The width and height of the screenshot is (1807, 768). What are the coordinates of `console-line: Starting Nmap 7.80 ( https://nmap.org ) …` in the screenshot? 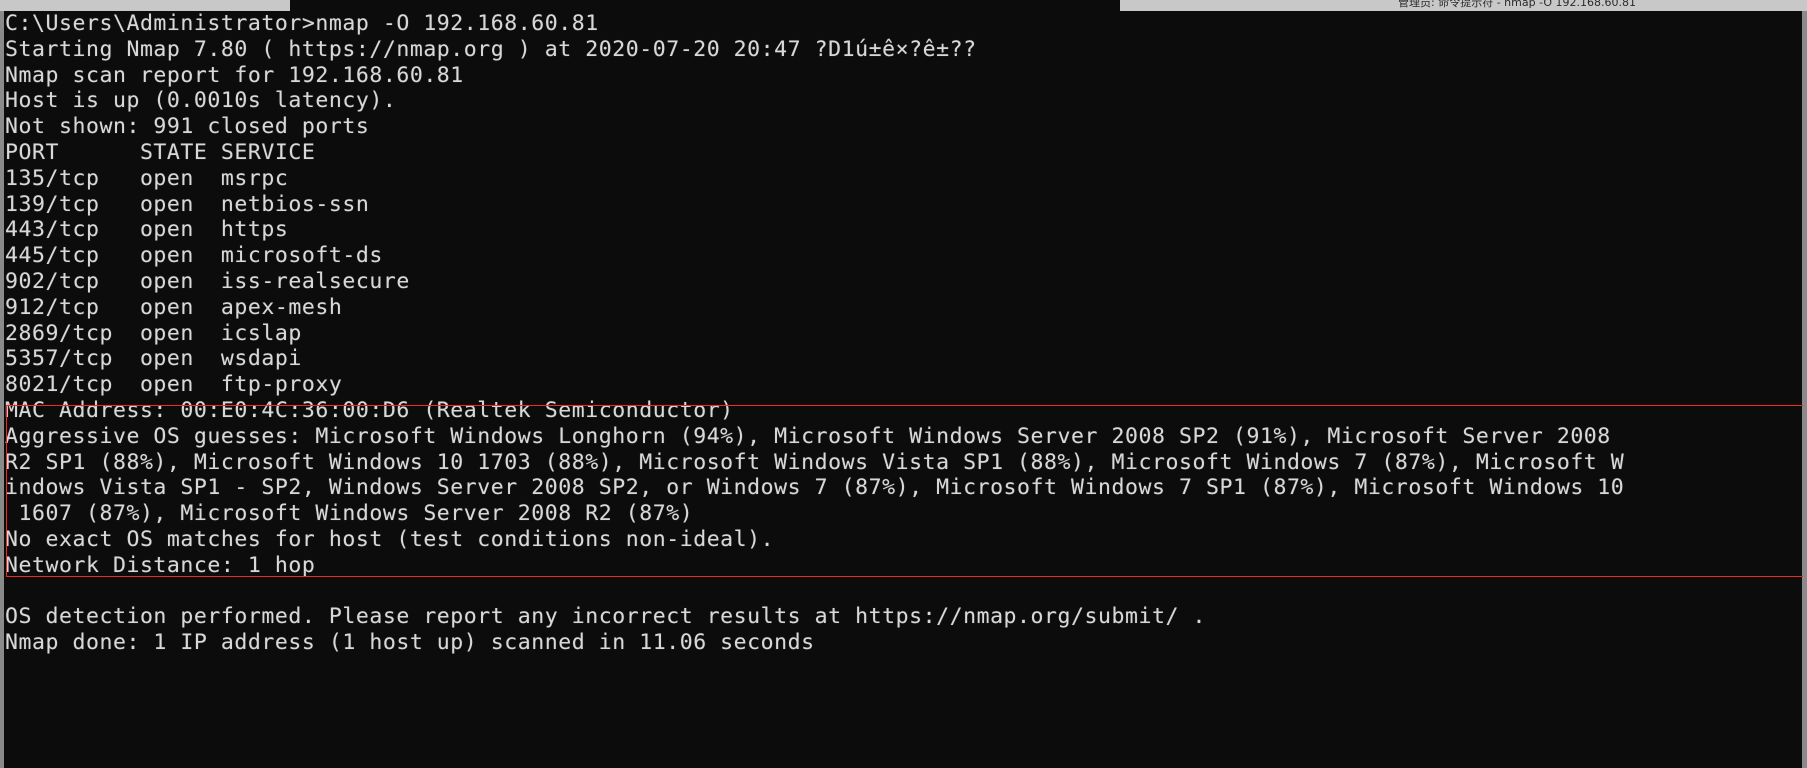 It's located at (491, 49).